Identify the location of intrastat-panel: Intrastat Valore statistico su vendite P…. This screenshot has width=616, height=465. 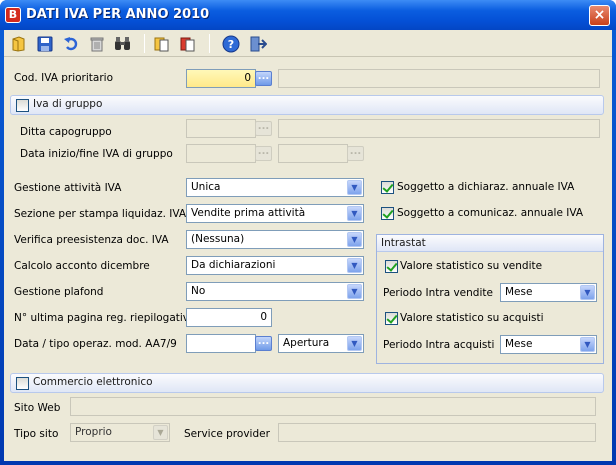
(490, 299).